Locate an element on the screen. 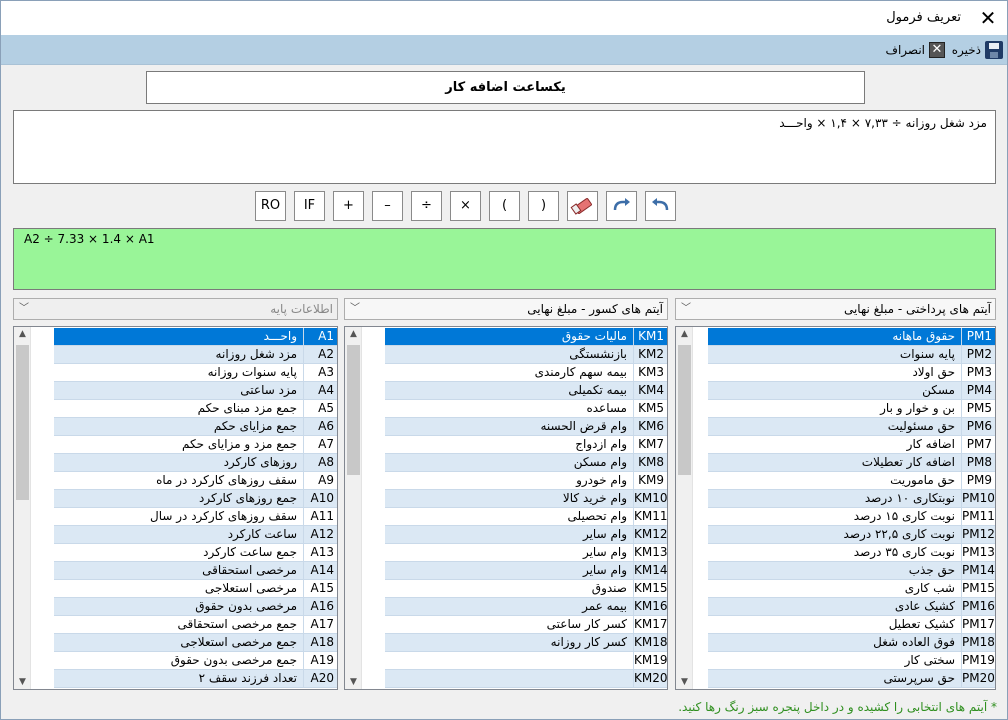 The height and width of the screenshot is (720, 1008). list-item: A5 جمع مزد مبنای حکم is located at coordinates (195, 409).